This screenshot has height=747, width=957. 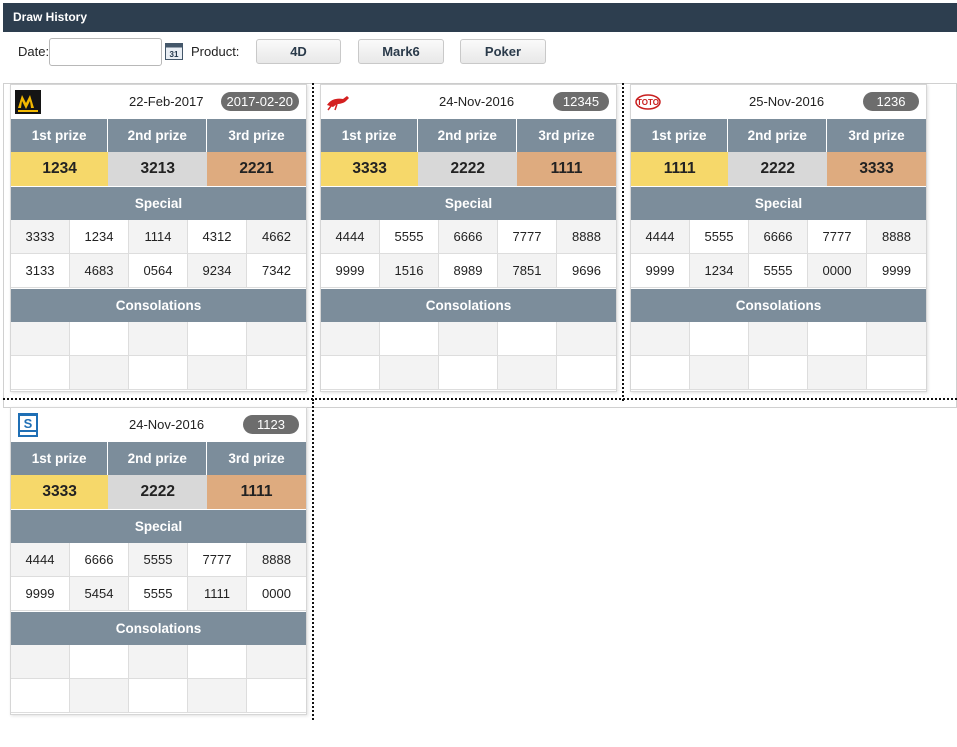 What do you see at coordinates (271, 424) in the screenshot?
I see `draw-number-badge: 1123` at bounding box center [271, 424].